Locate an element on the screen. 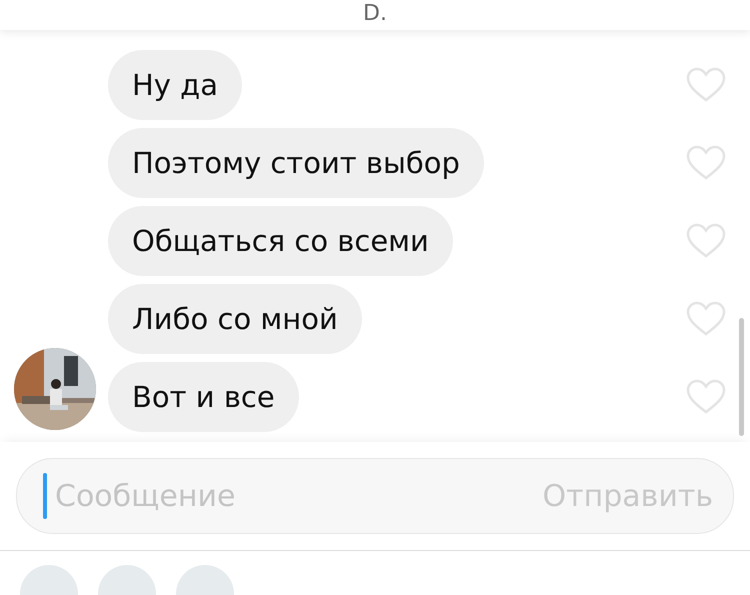  chat-title: D. is located at coordinates (375, 14).